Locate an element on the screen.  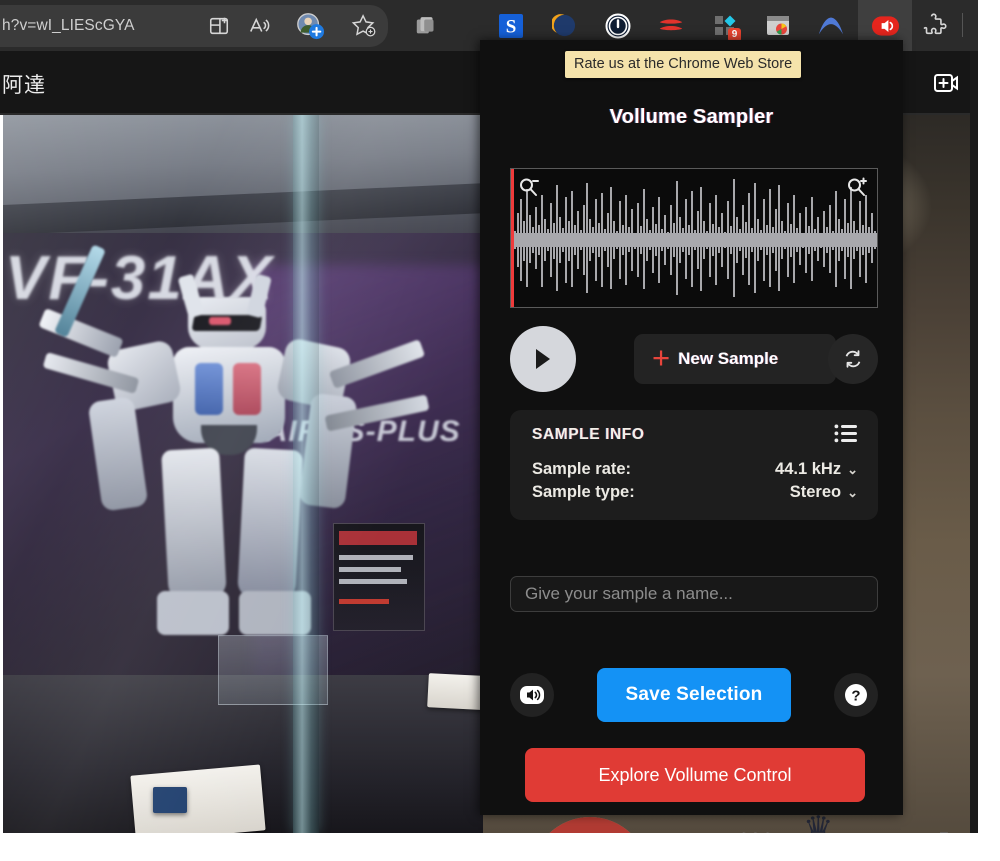
sample-info-title: SAMPLE INFO is located at coordinates (588, 434).